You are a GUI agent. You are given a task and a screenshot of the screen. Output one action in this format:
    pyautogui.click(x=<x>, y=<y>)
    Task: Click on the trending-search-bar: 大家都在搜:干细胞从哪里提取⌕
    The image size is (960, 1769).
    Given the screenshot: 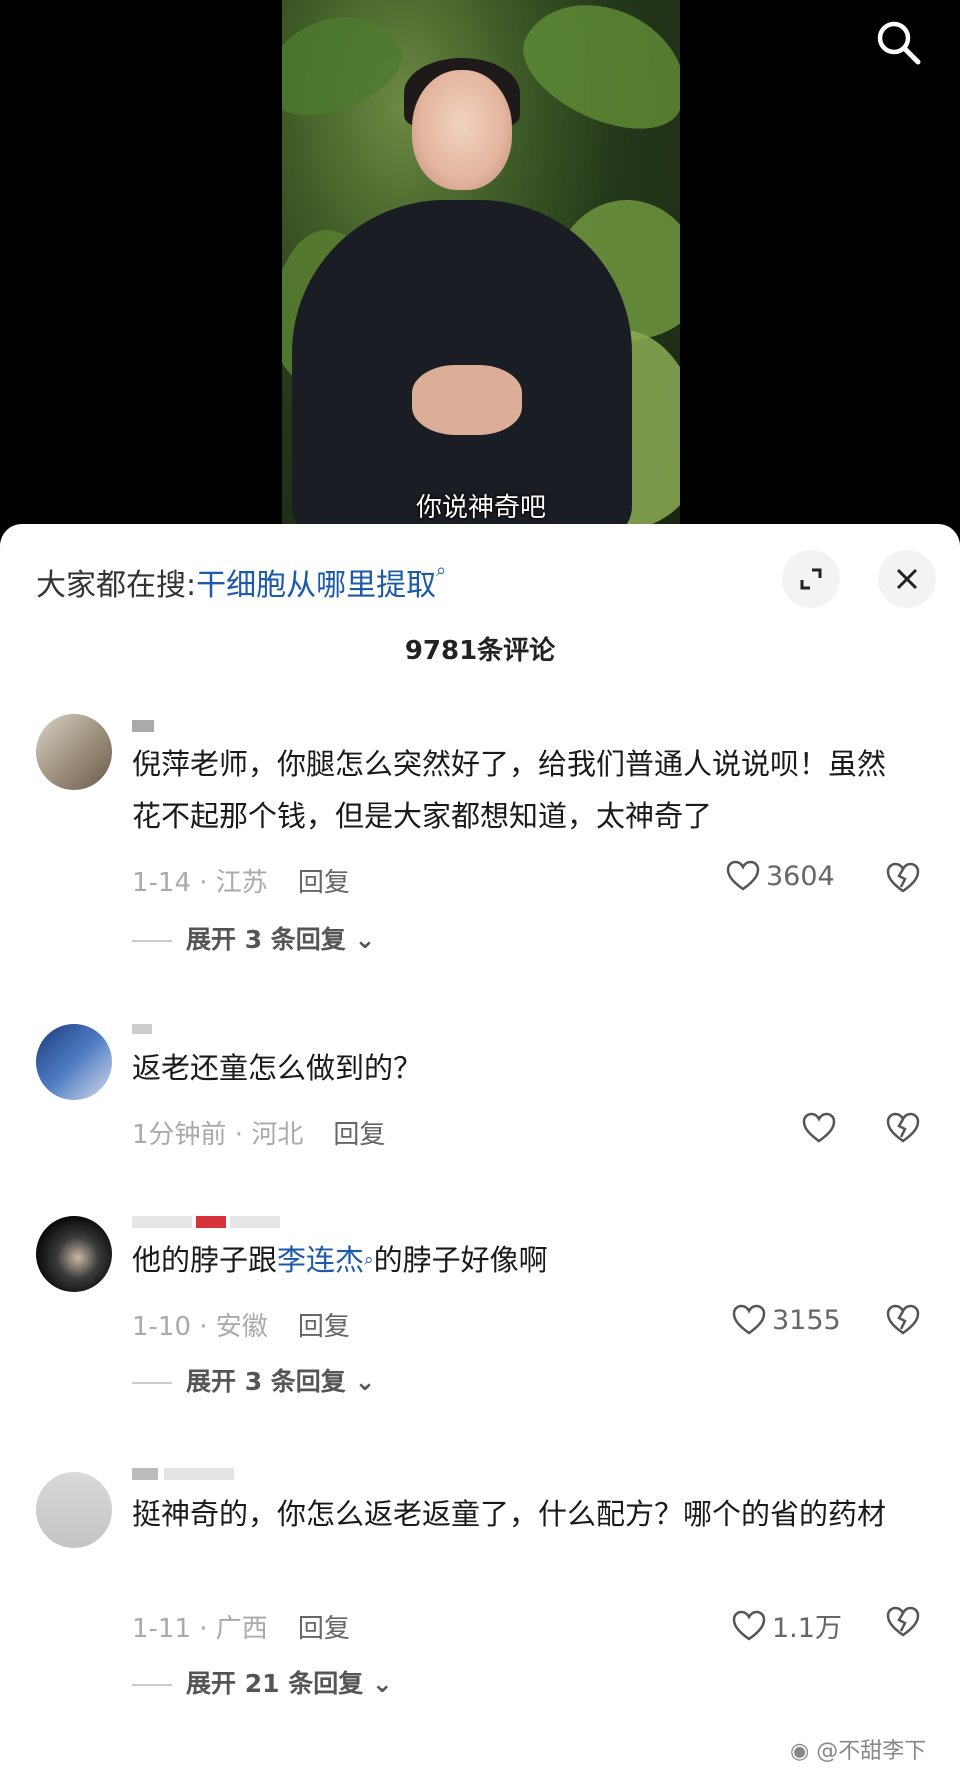 What is the action you would take?
    pyautogui.click(x=241, y=582)
    